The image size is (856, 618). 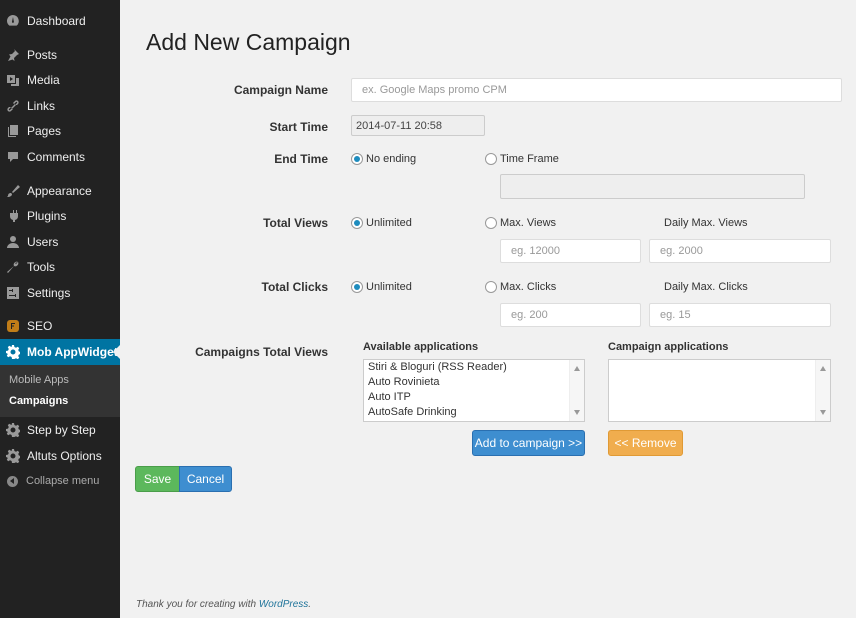 I want to click on menu-tools-label: Tools, so click(x=41, y=267).